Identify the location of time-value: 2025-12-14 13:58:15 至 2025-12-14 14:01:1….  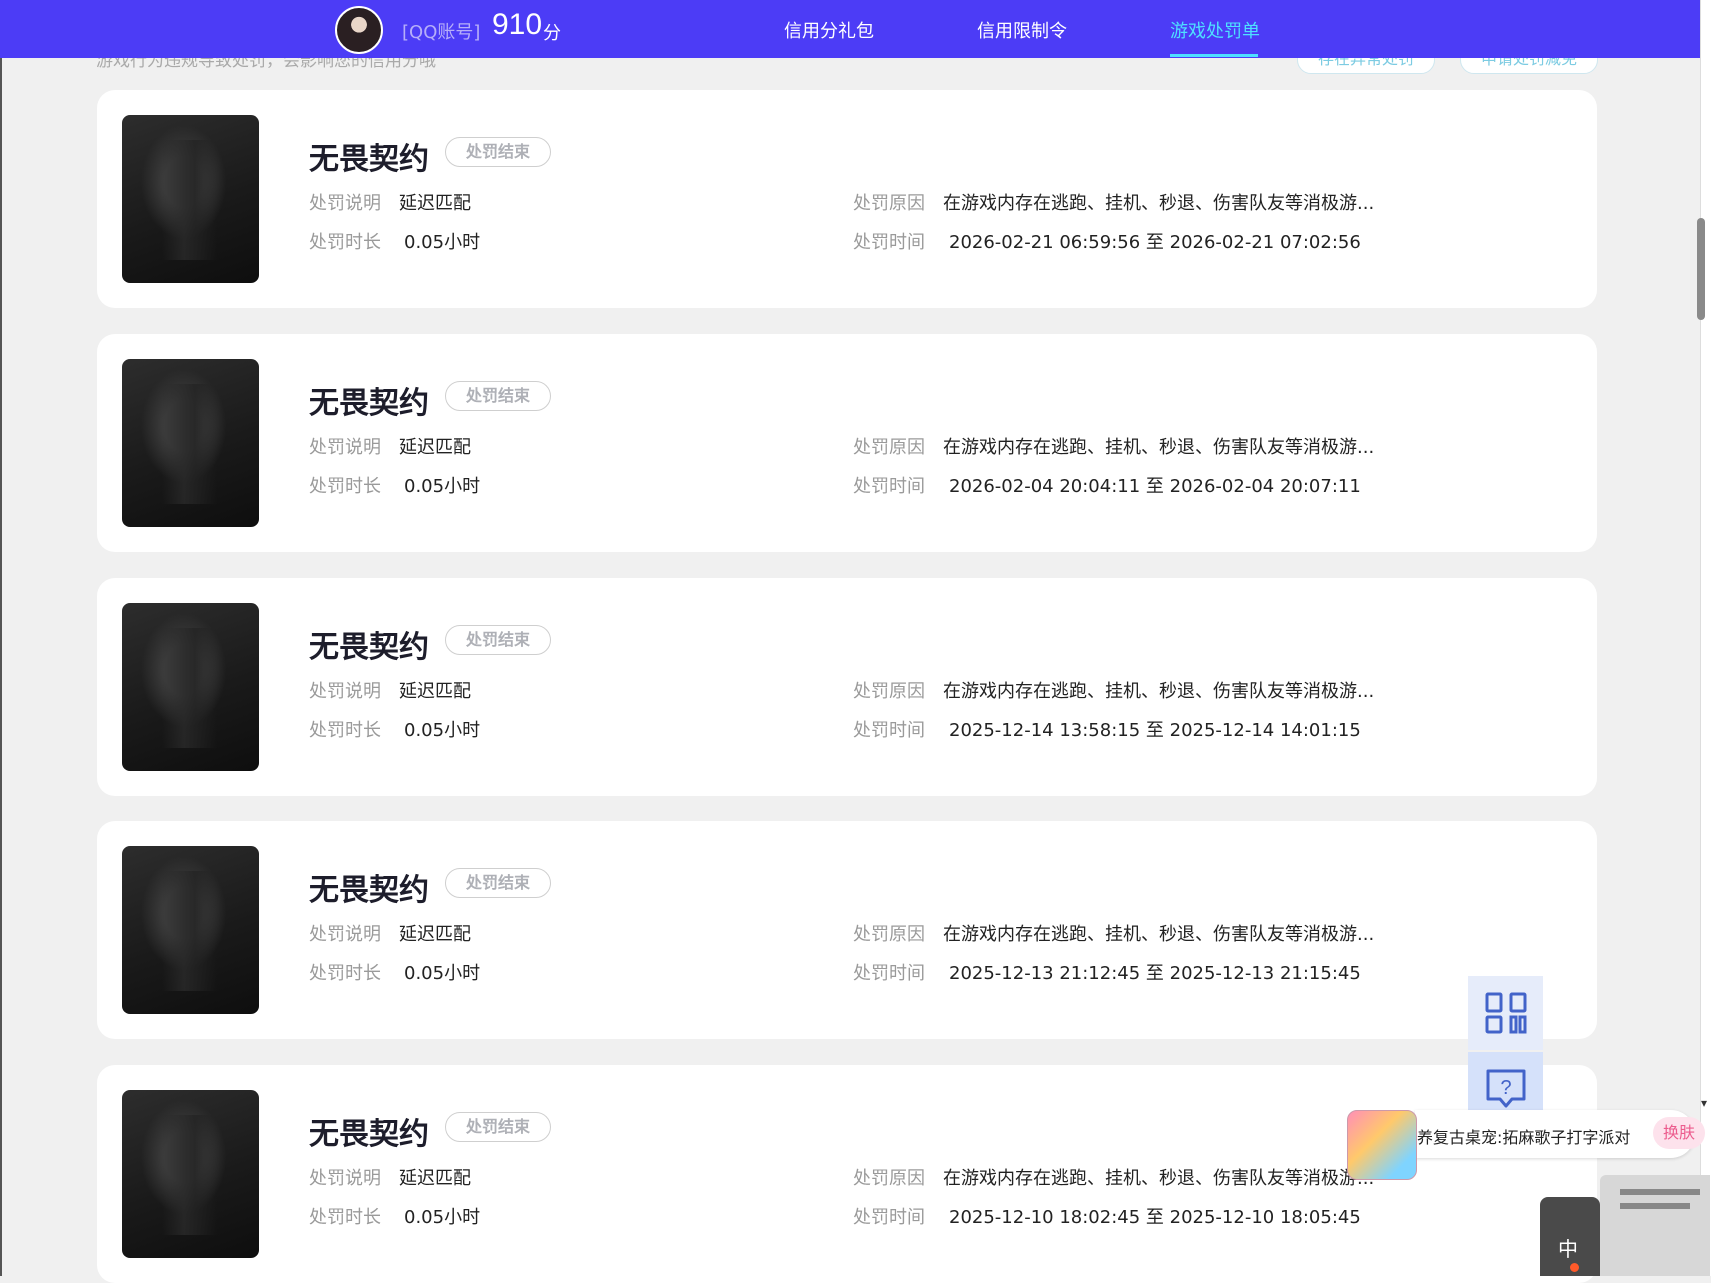
(1155, 730).